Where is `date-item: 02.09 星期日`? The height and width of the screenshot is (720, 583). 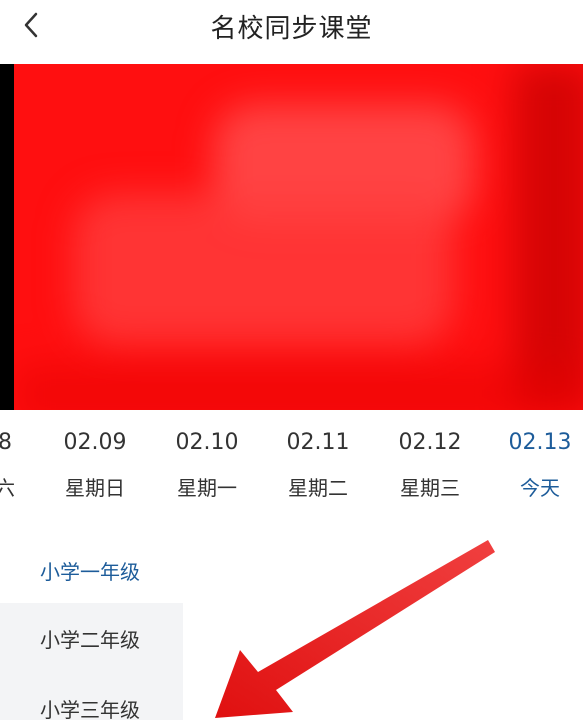
date-item: 02.09 星期日 is located at coordinates (95, 465).